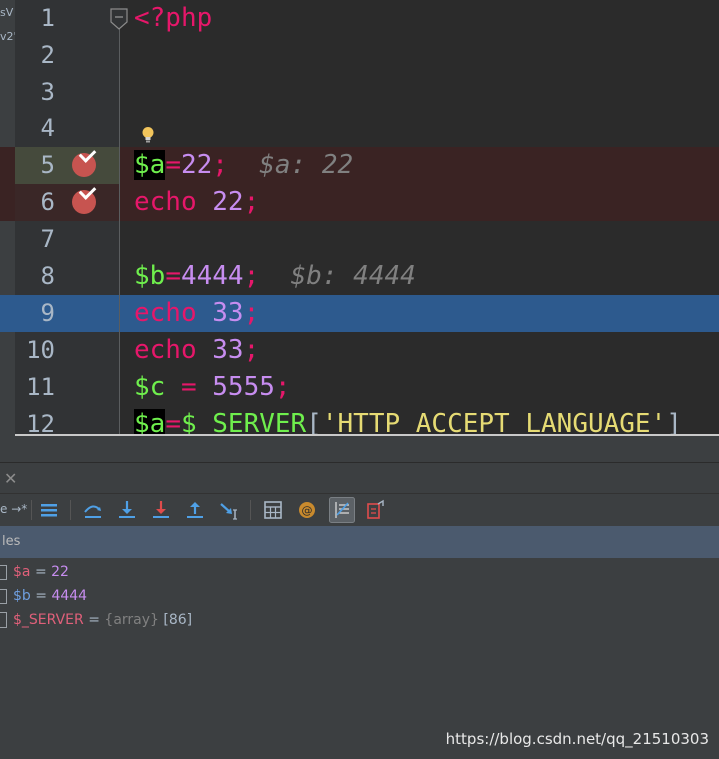 Image resolution: width=719 pixels, height=759 pixels. What do you see at coordinates (47, 55) in the screenshot?
I see `line-number: 2` at bounding box center [47, 55].